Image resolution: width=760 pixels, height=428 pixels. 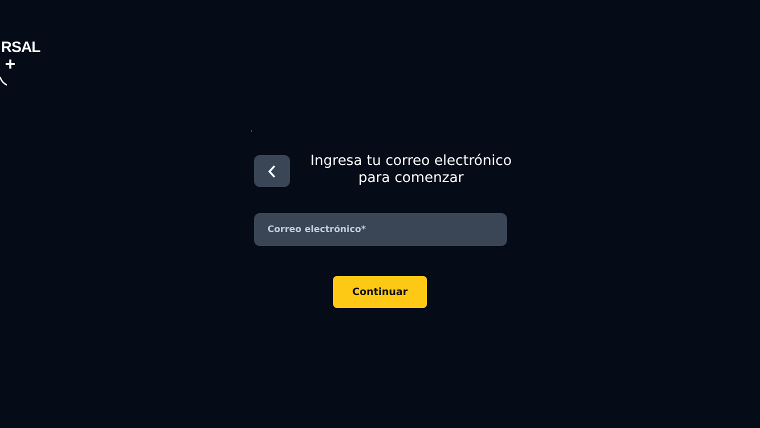 I want to click on email-field: Correo electrónico*, so click(x=380, y=229).